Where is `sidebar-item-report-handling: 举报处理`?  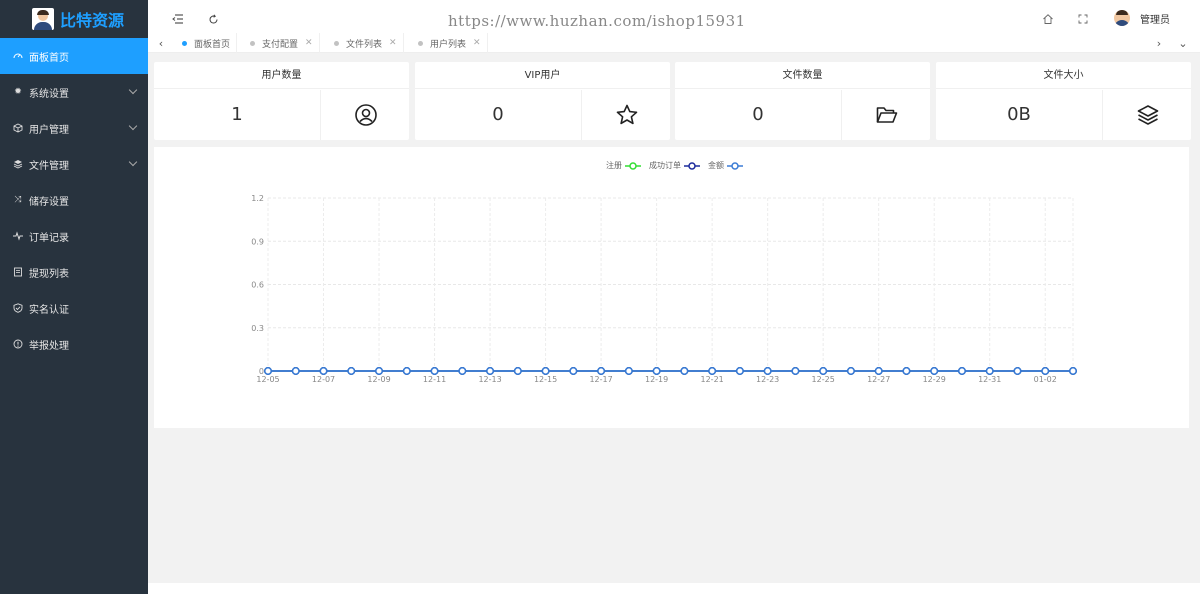 sidebar-item-report-handling: 举报处理 is located at coordinates (74, 344).